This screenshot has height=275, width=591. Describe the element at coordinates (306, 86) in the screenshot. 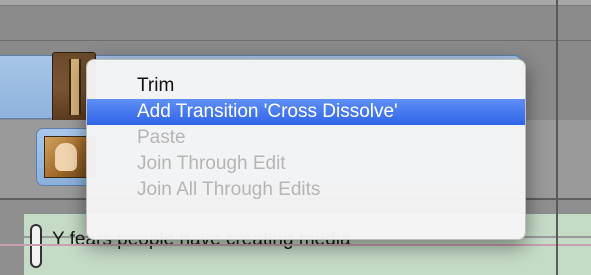

I see `menu-item-trim: Trim` at that location.